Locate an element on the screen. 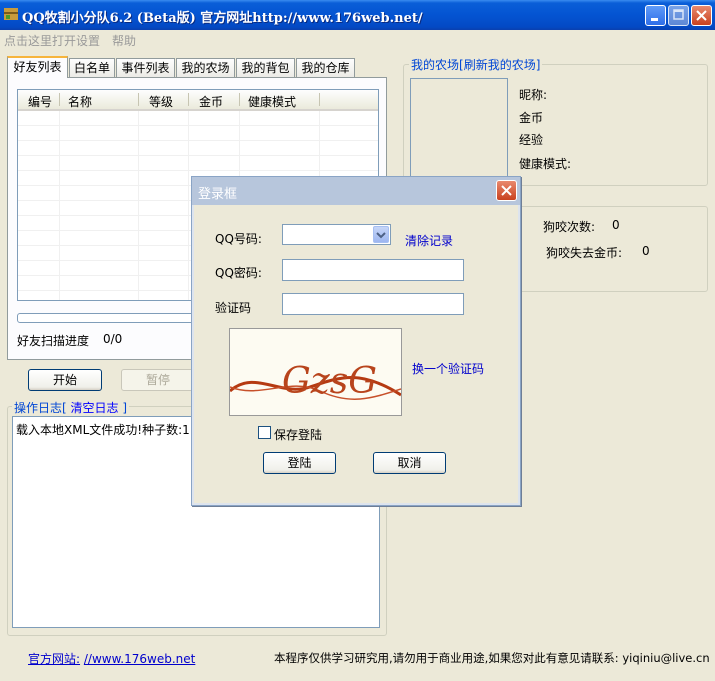 The width and height of the screenshot is (715, 681). tab-my-warehouse: 我的仓库 is located at coordinates (325, 67).